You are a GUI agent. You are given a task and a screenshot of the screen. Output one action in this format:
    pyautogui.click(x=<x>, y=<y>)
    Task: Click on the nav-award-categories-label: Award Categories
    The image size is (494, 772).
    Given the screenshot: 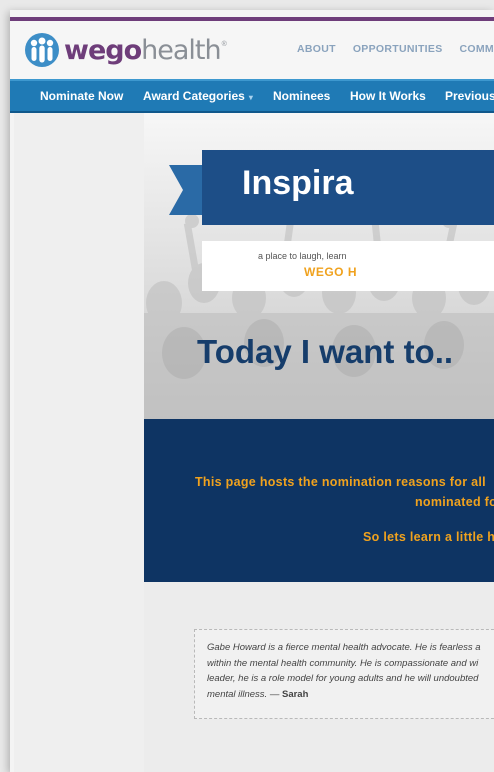 What is the action you would take?
    pyautogui.click(x=194, y=96)
    